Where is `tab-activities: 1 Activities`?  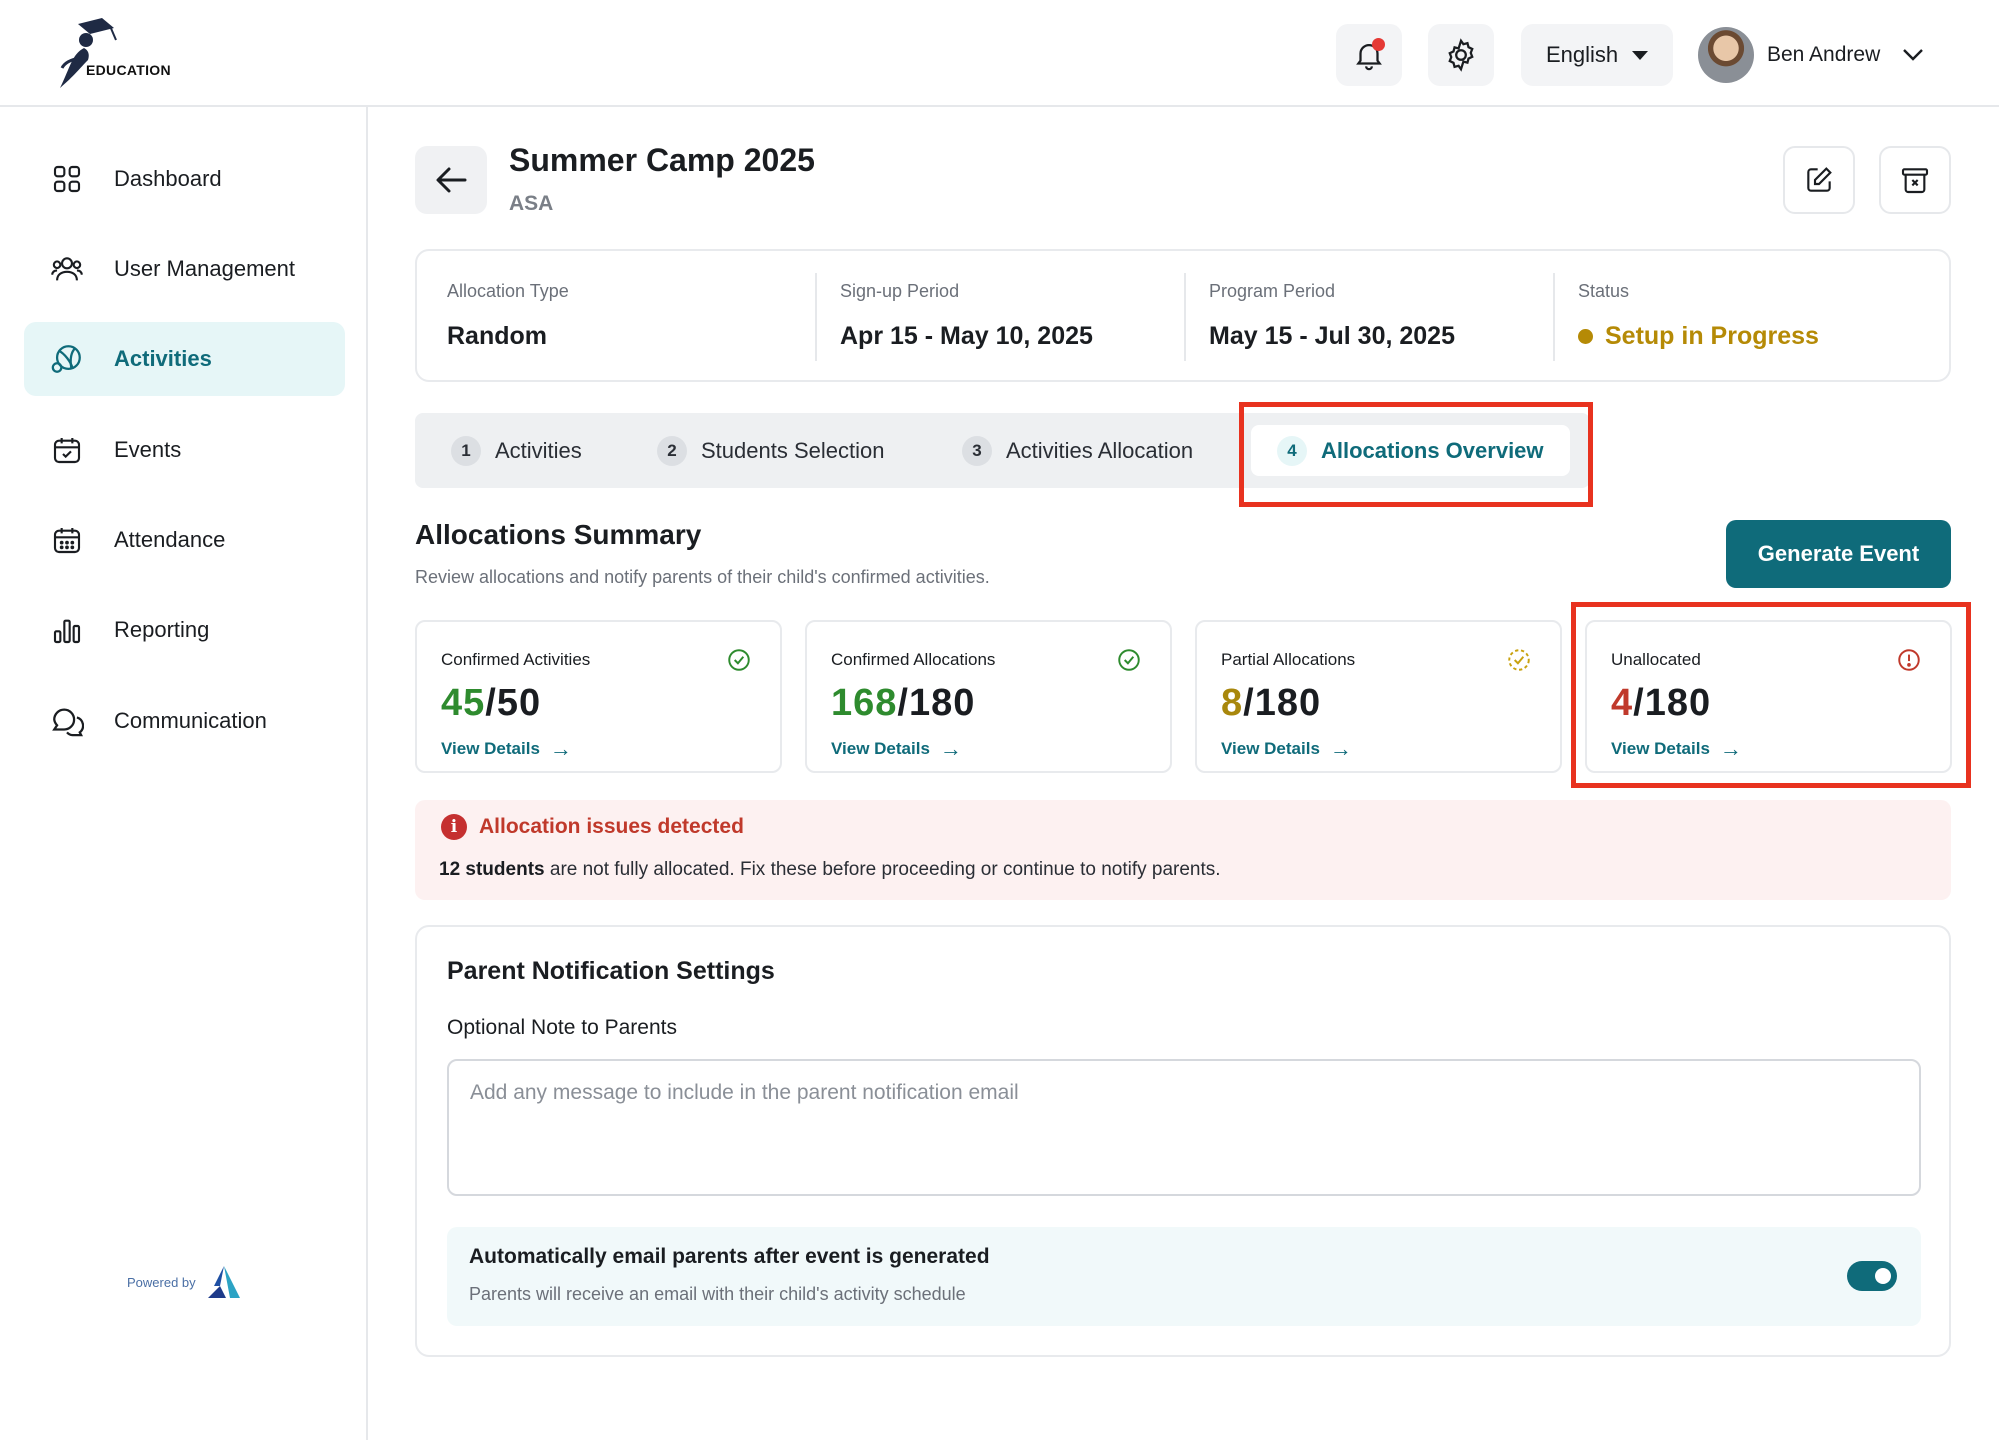 tab-activities: 1 Activities is located at coordinates (516, 450).